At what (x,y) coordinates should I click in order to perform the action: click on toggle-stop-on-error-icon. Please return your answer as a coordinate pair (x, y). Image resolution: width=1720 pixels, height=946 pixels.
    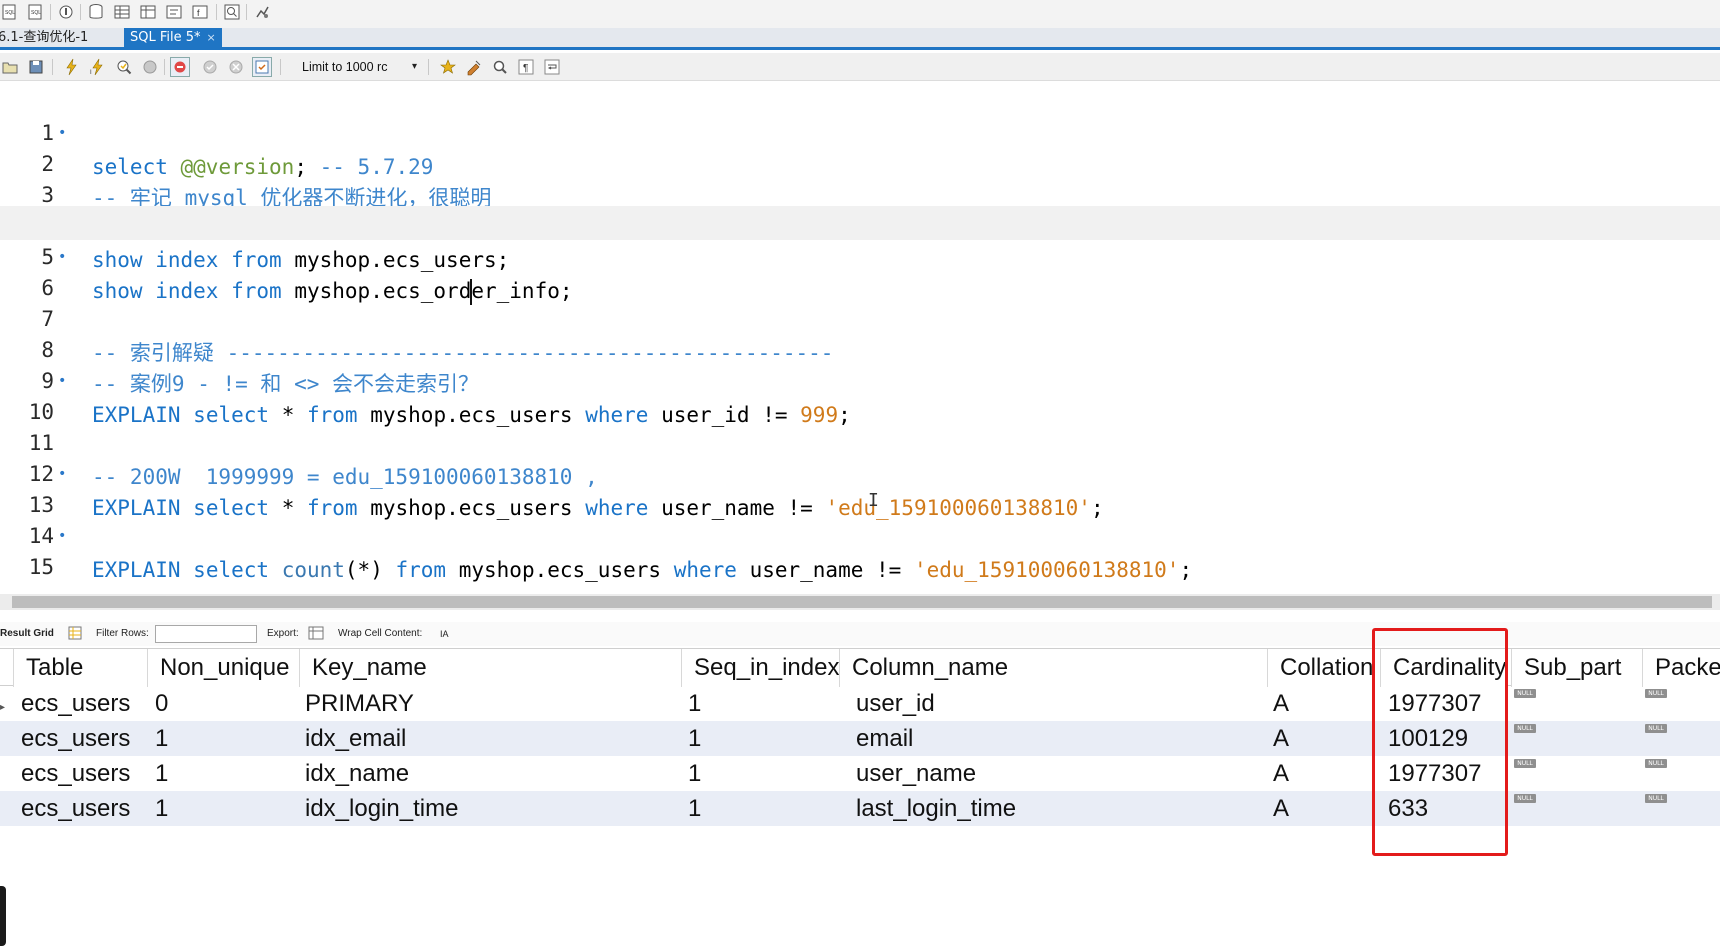
    Looking at the image, I should click on (180, 67).